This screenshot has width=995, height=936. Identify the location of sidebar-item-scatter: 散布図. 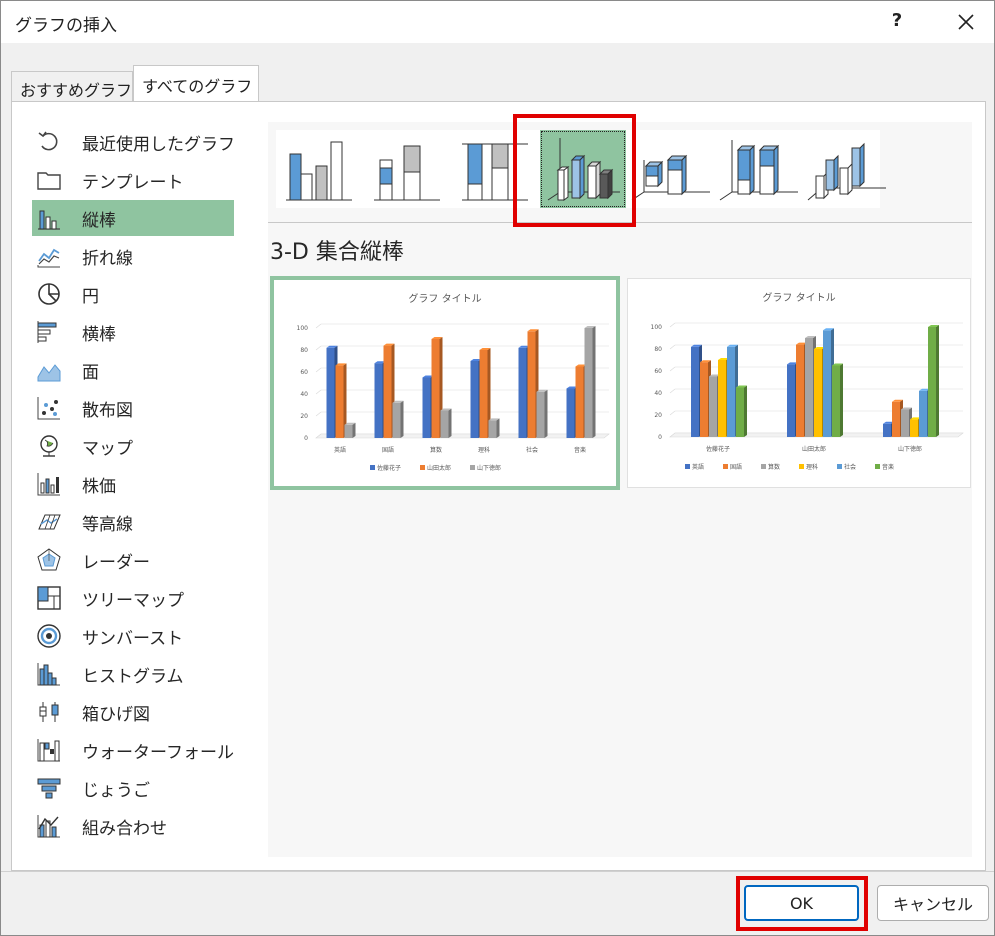
(133, 408).